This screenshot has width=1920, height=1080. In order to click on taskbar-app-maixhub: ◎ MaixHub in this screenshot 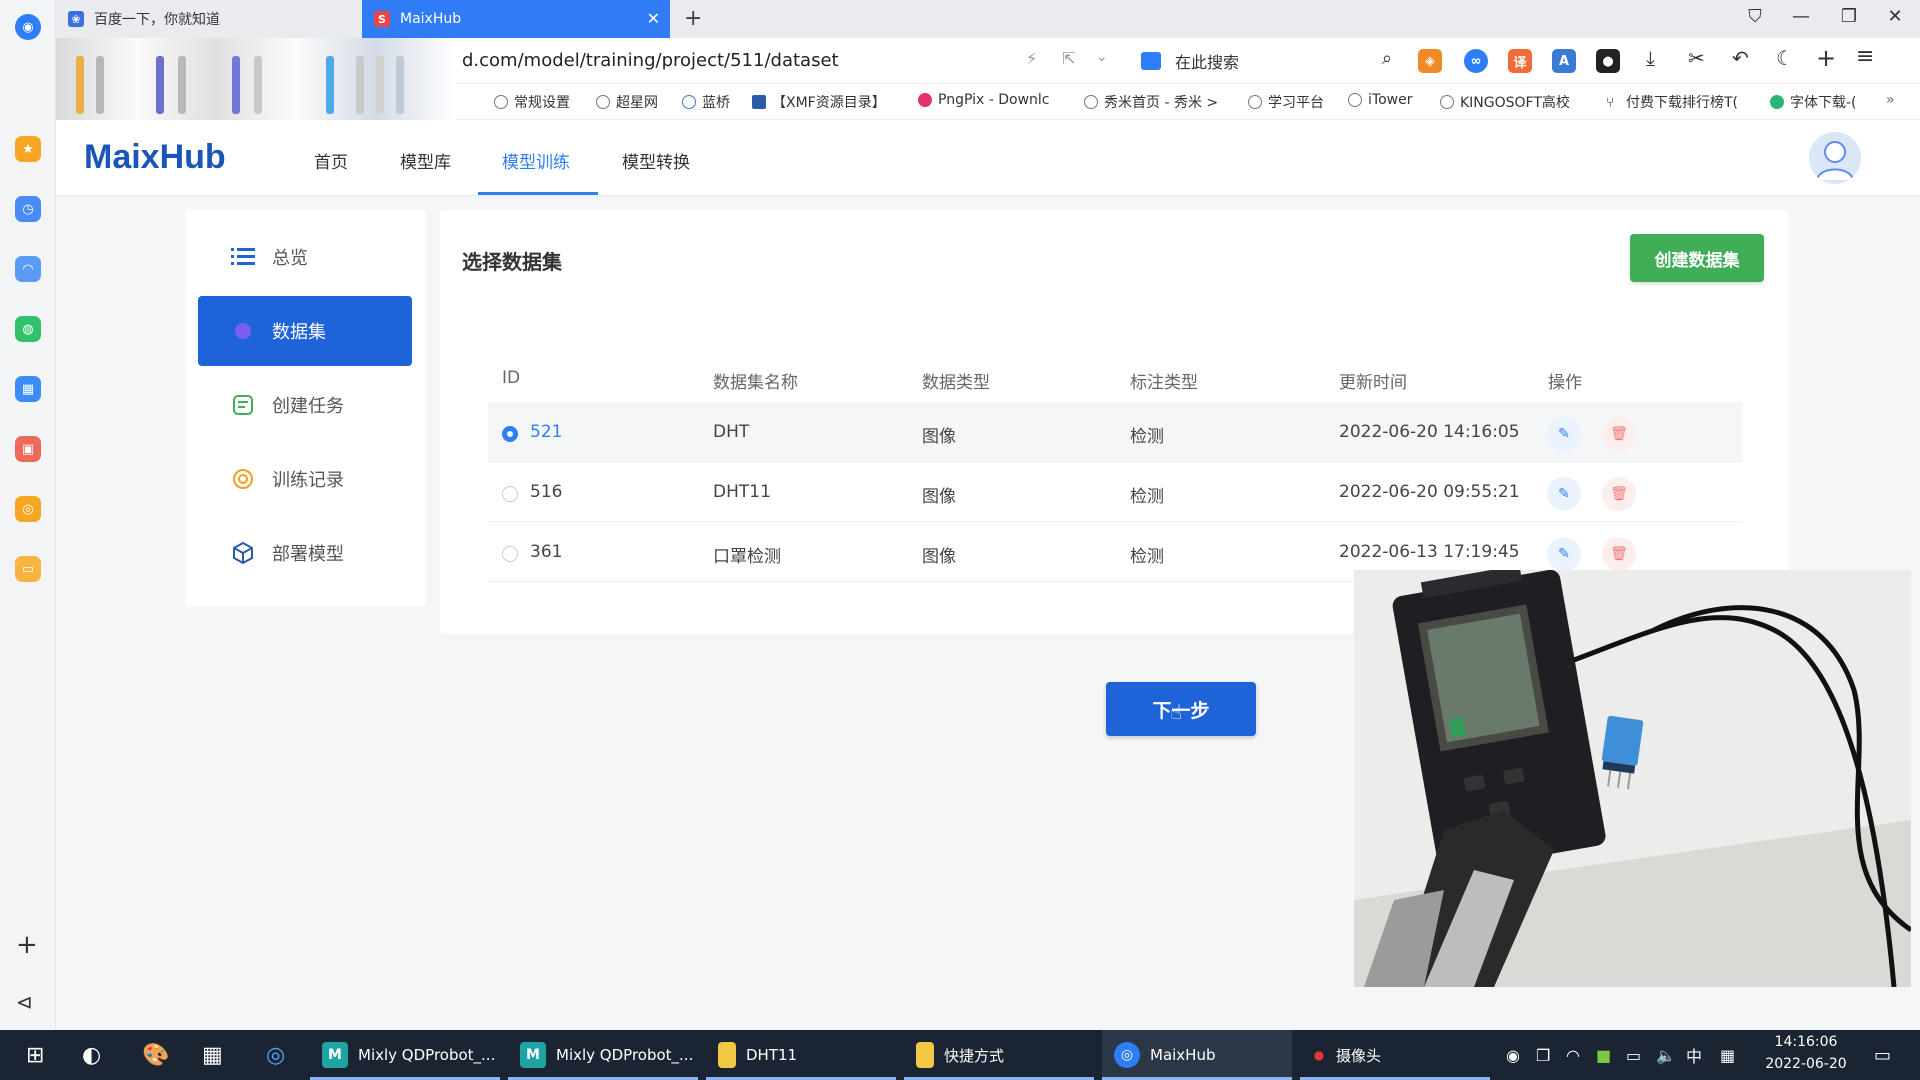, I will do `click(1197, 1055)`.